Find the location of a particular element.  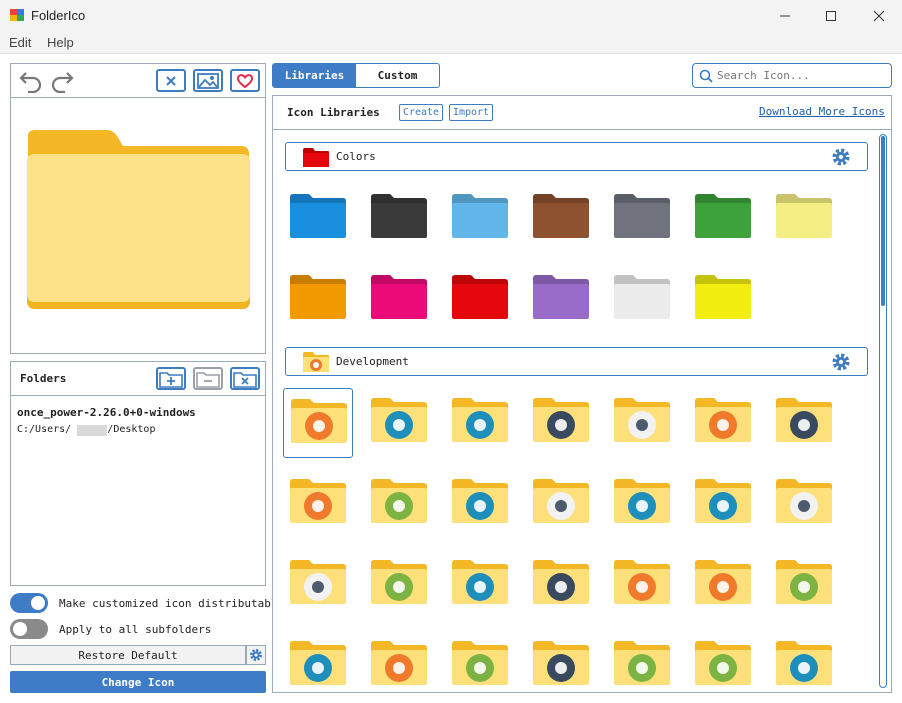

maximize-button is located at coordinates (831, 16).